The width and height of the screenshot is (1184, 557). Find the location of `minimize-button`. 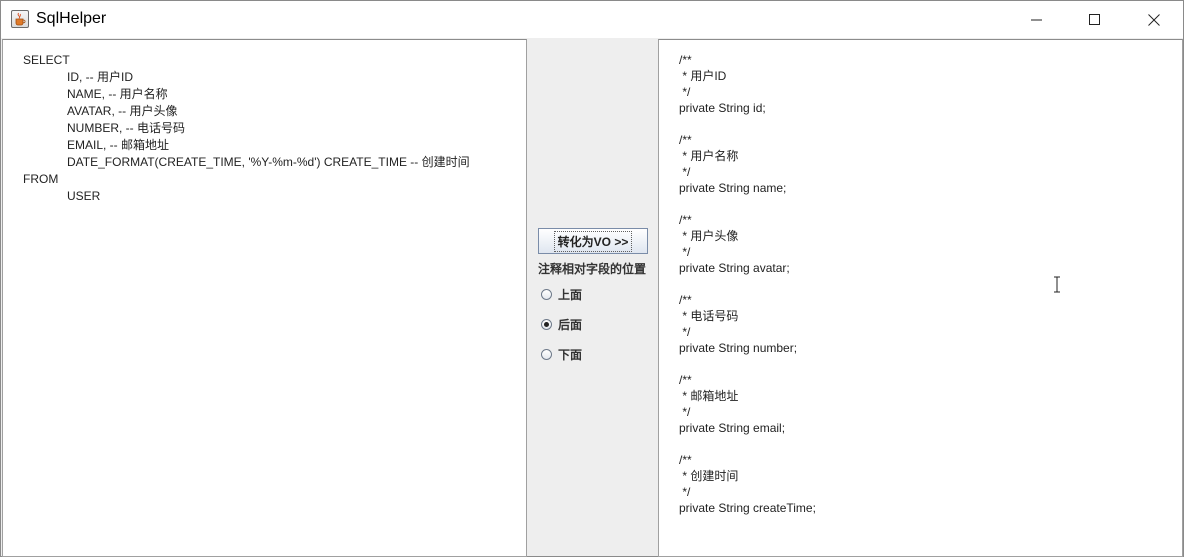

minimize-button is located at coordinates (1037, 19).